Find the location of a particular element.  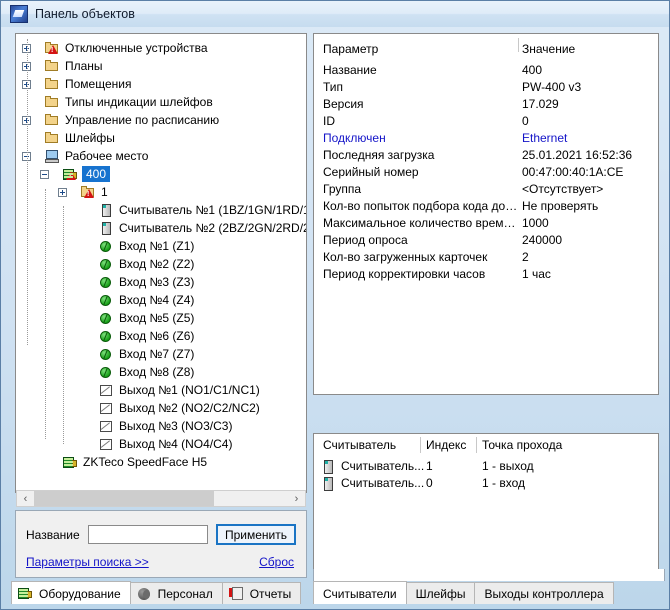

tree-horizontal-scrollbar: ‹ › is located at coordinates (161, 498).